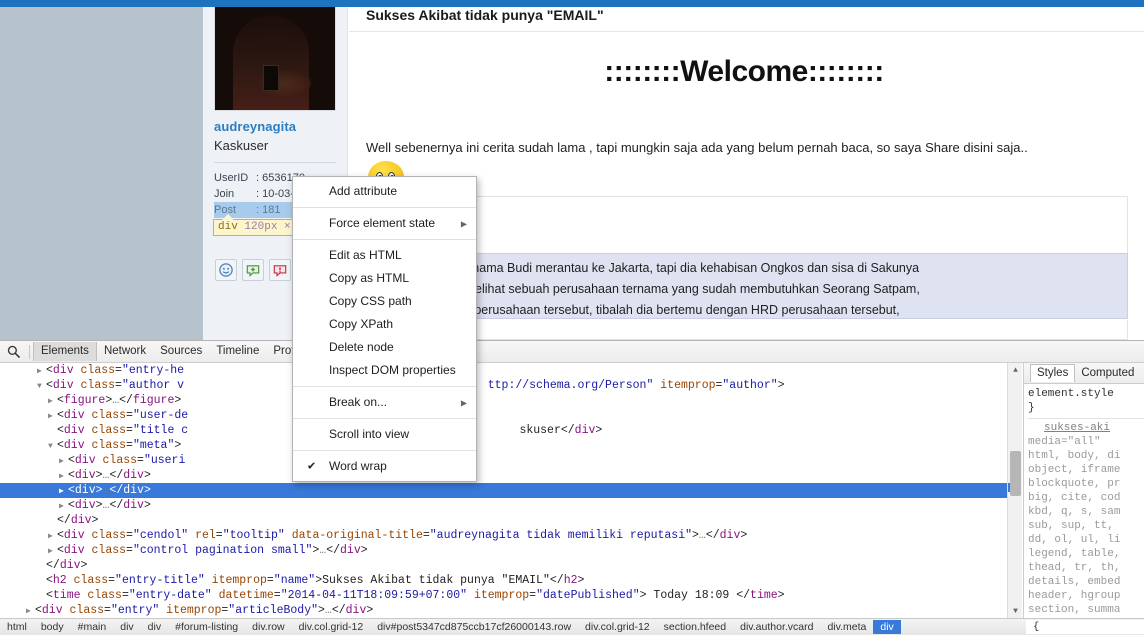 The height and width of the screenshot is (635, 1144). Describe the element at coordinates (511, 445) in the screenshot. I see `dom-node: ▼ <div class="meta">` at that location.